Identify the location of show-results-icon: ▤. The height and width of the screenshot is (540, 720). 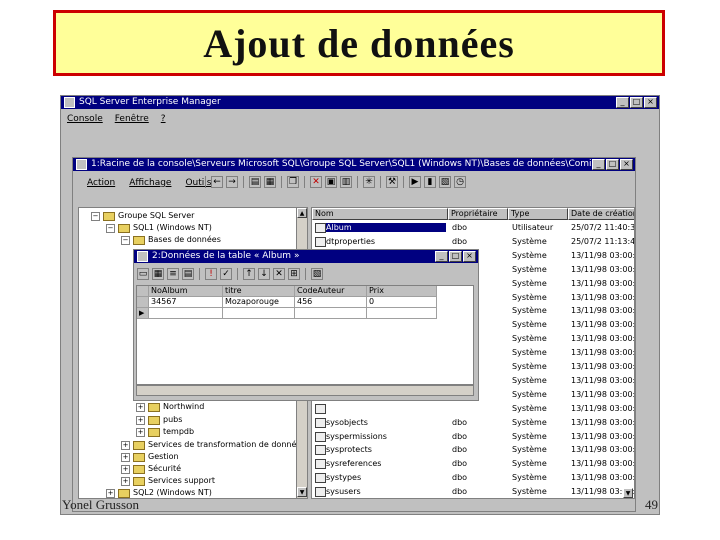
(188, 274).